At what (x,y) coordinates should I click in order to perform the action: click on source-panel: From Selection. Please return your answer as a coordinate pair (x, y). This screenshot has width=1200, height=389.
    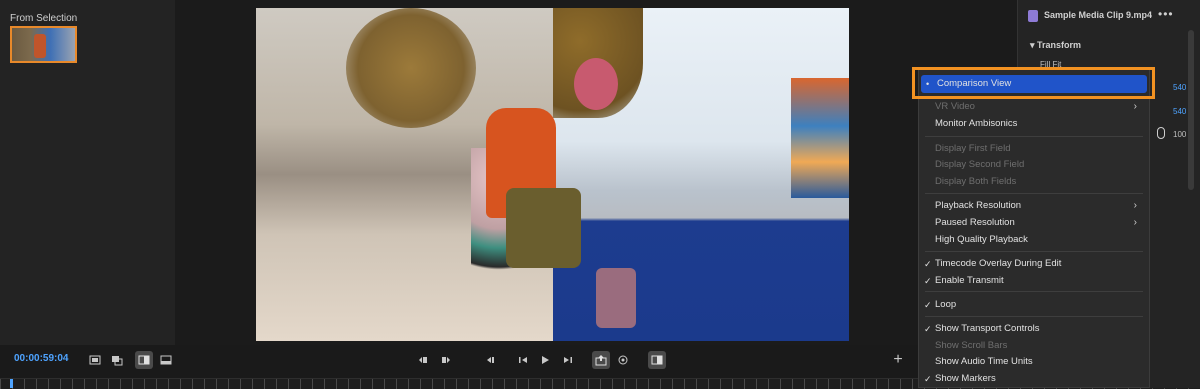
    Looking at the image, I should click on (87, 172).